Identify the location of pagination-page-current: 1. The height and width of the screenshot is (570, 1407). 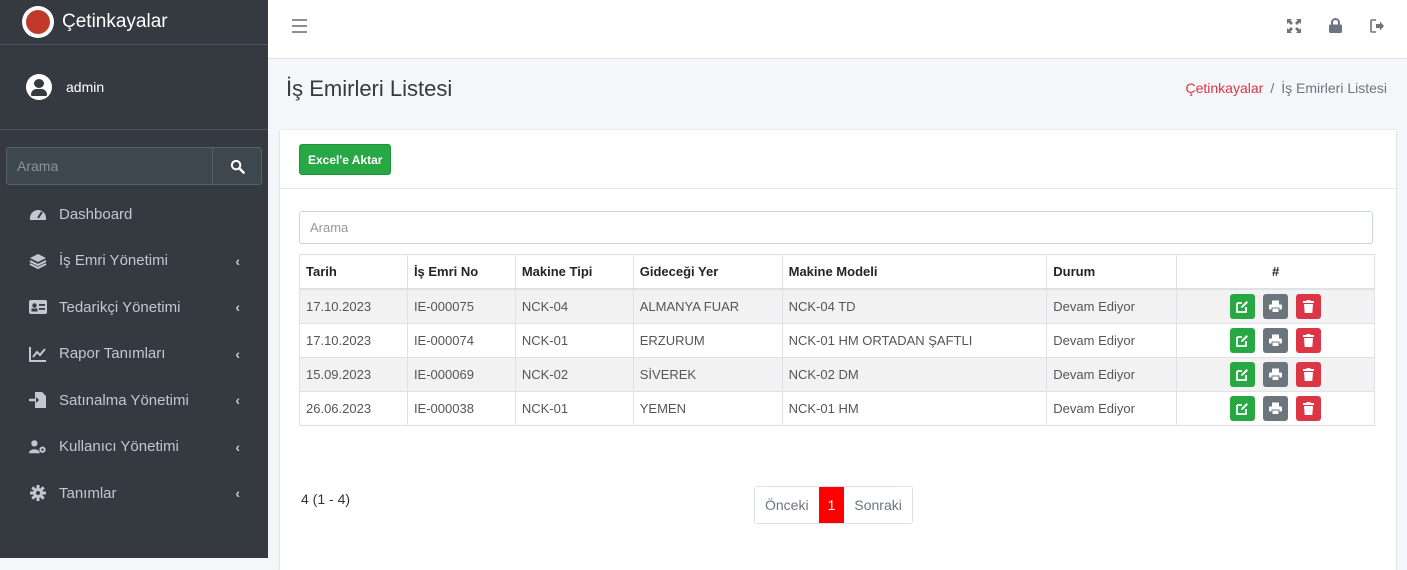
(831, 505).